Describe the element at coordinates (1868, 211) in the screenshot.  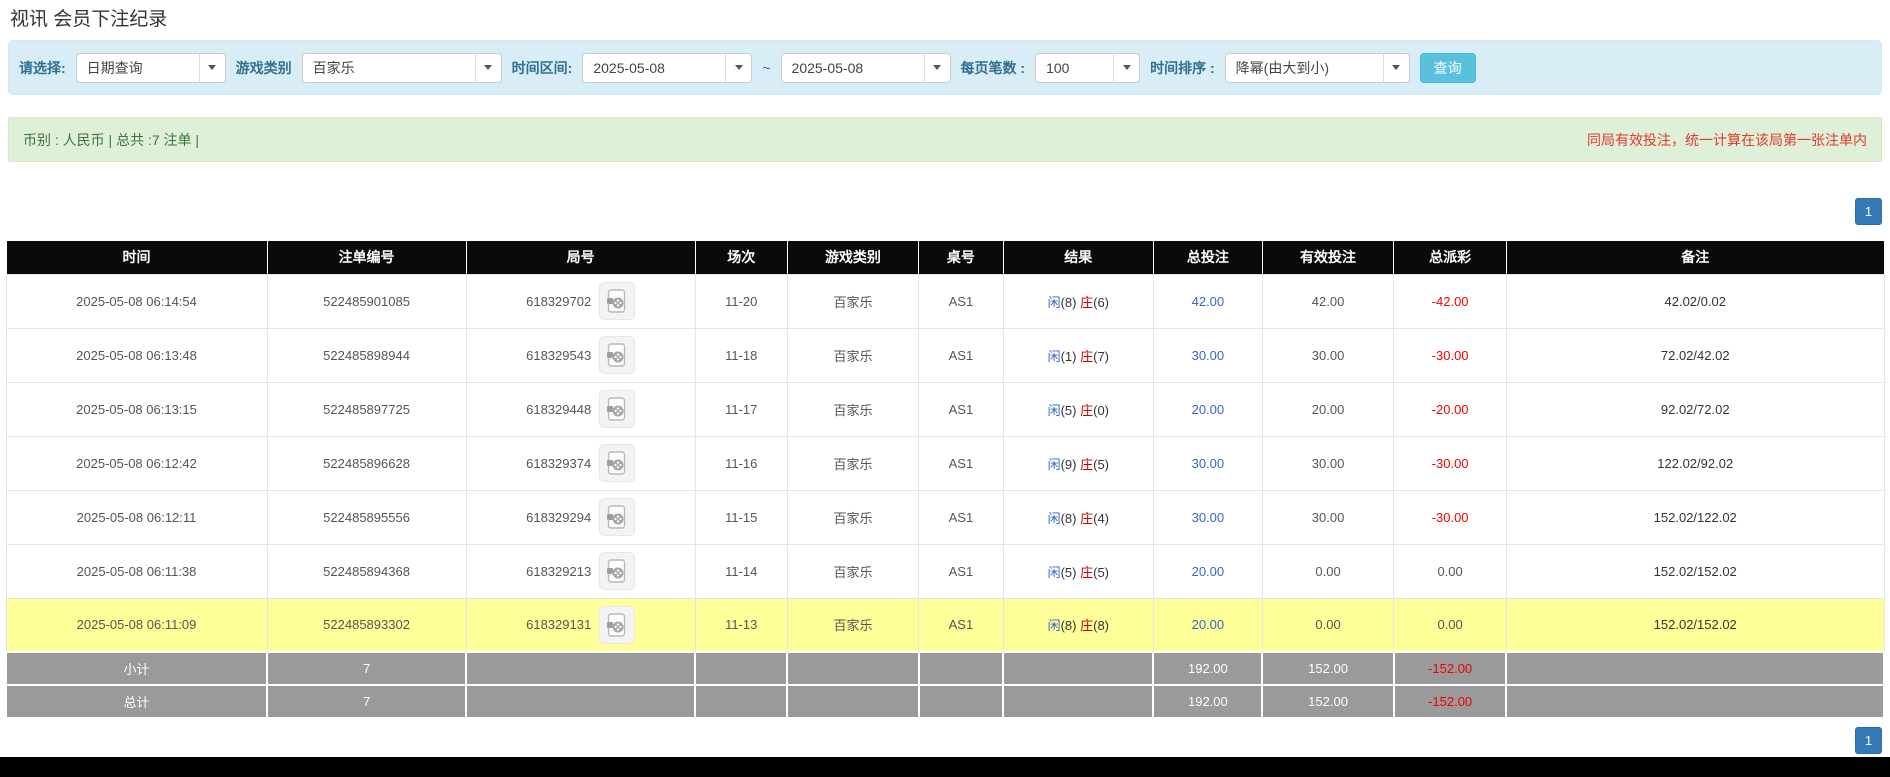
I see `page-1-button-top: 1` at that location.